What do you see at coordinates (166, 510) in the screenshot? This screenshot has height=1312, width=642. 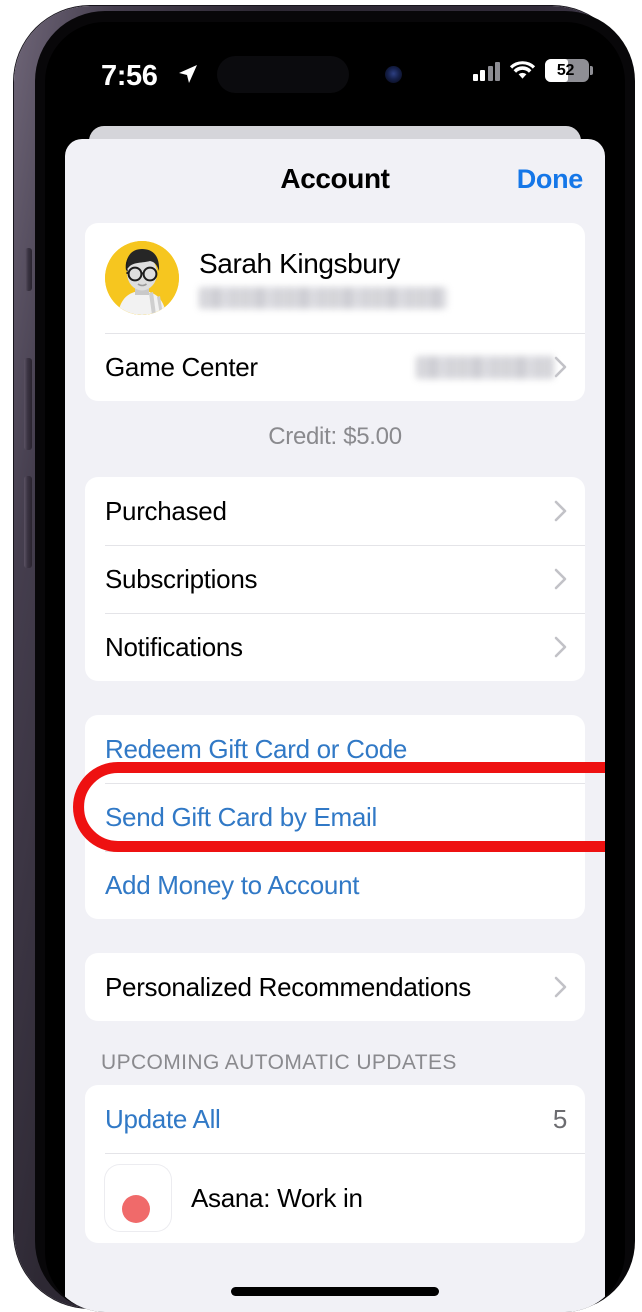 I see `purchased-label: Purchased` at bounding box center [166, 510].